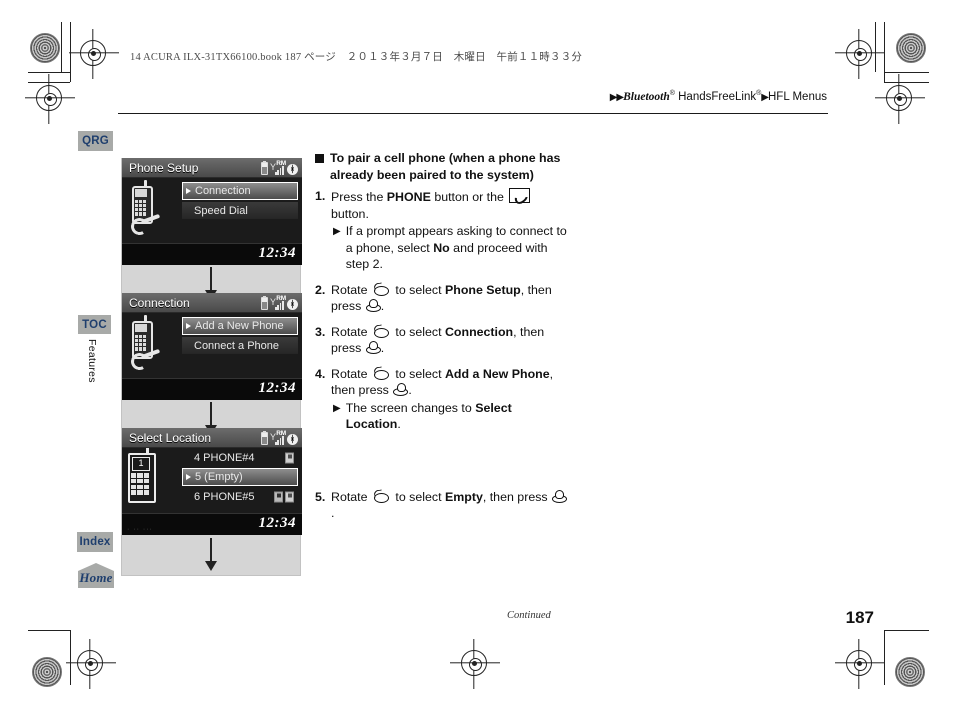 The image size is (954, 718). Describe the element at coordinates (910, 672) in the screenshot. I see `halftone-circle-bottom-right` at that location.